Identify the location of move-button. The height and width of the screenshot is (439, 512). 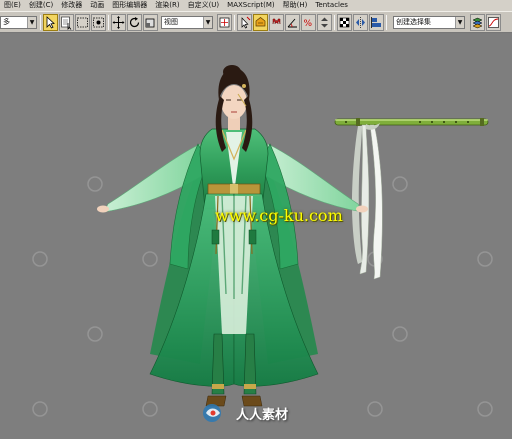
(118, 22).